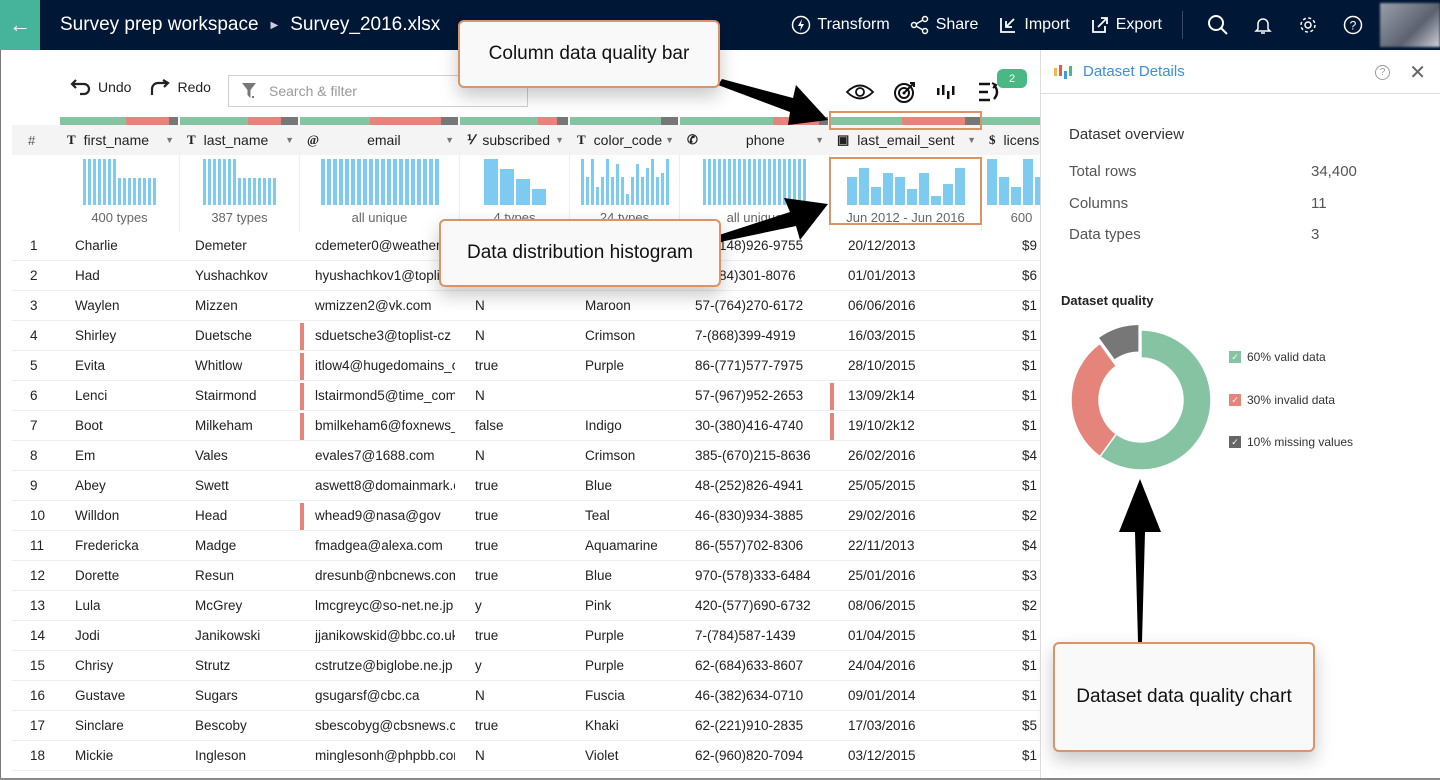 This screenshot has height=780, width=1440. Describe the element at coordinates (125, 276) in the screenshot. I see `cell-first-name: Had` at that location.